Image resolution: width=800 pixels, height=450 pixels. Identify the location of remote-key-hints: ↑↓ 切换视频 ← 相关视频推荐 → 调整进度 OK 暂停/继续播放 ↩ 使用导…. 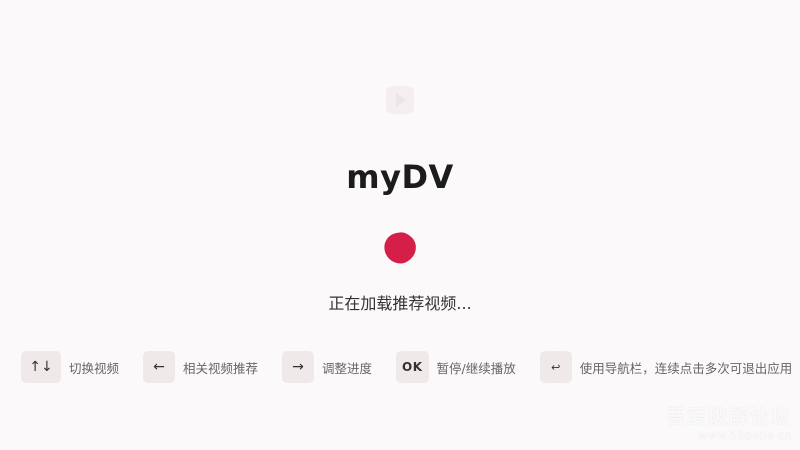
(406, 367).